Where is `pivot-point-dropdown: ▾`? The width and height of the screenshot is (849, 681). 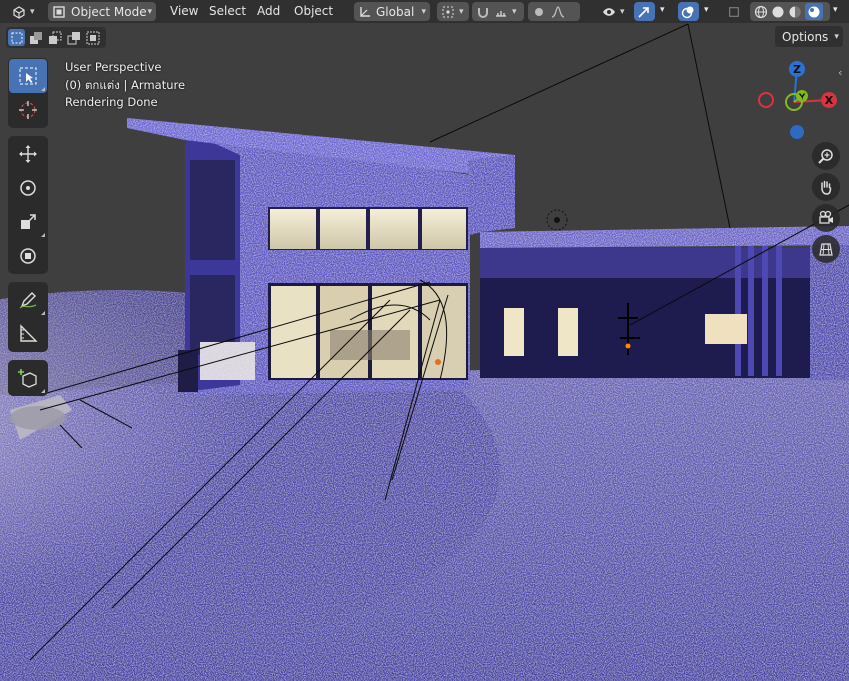 pivot-point-dropdown: ▾ is located at coordinates (453, 11).